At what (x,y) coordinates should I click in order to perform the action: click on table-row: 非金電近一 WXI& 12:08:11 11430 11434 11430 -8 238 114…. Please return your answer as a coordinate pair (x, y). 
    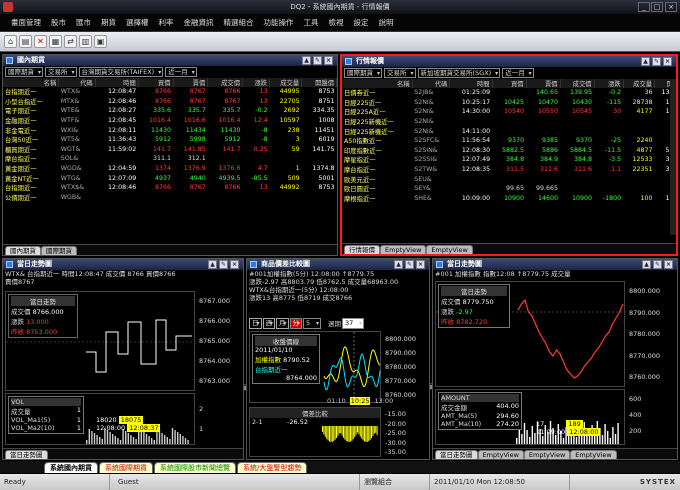
    Looking at the image, I should click on (170, 130).